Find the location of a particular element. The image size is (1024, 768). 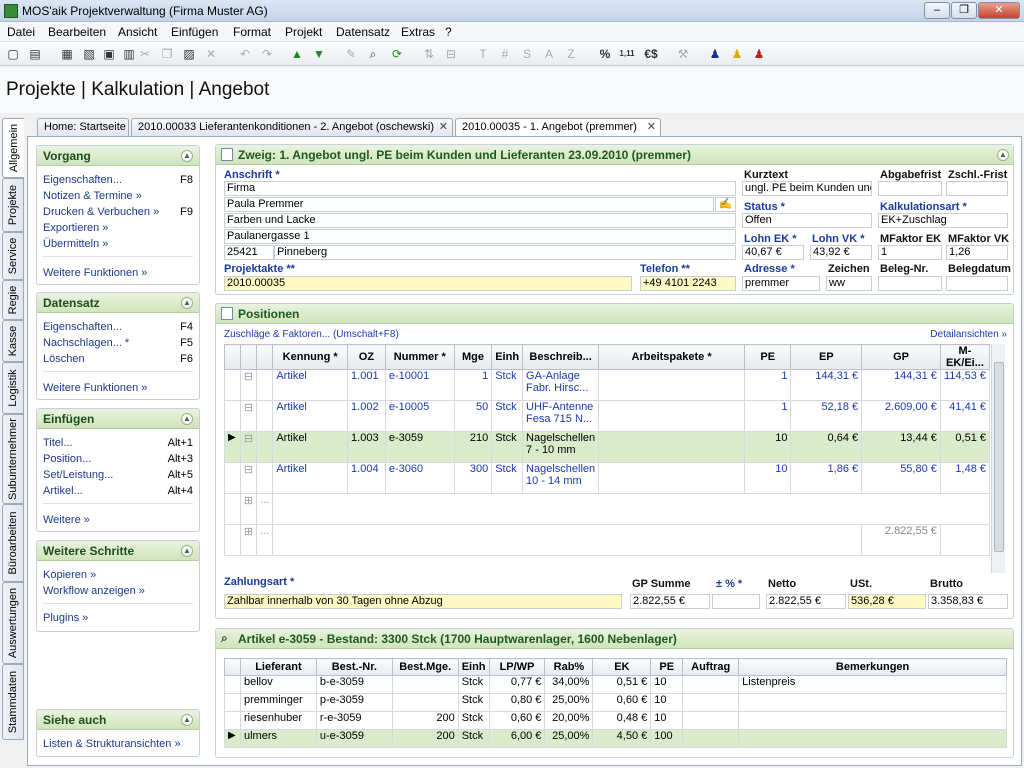

col-auftrag: Auftrag is located at coordinates (711, 667).